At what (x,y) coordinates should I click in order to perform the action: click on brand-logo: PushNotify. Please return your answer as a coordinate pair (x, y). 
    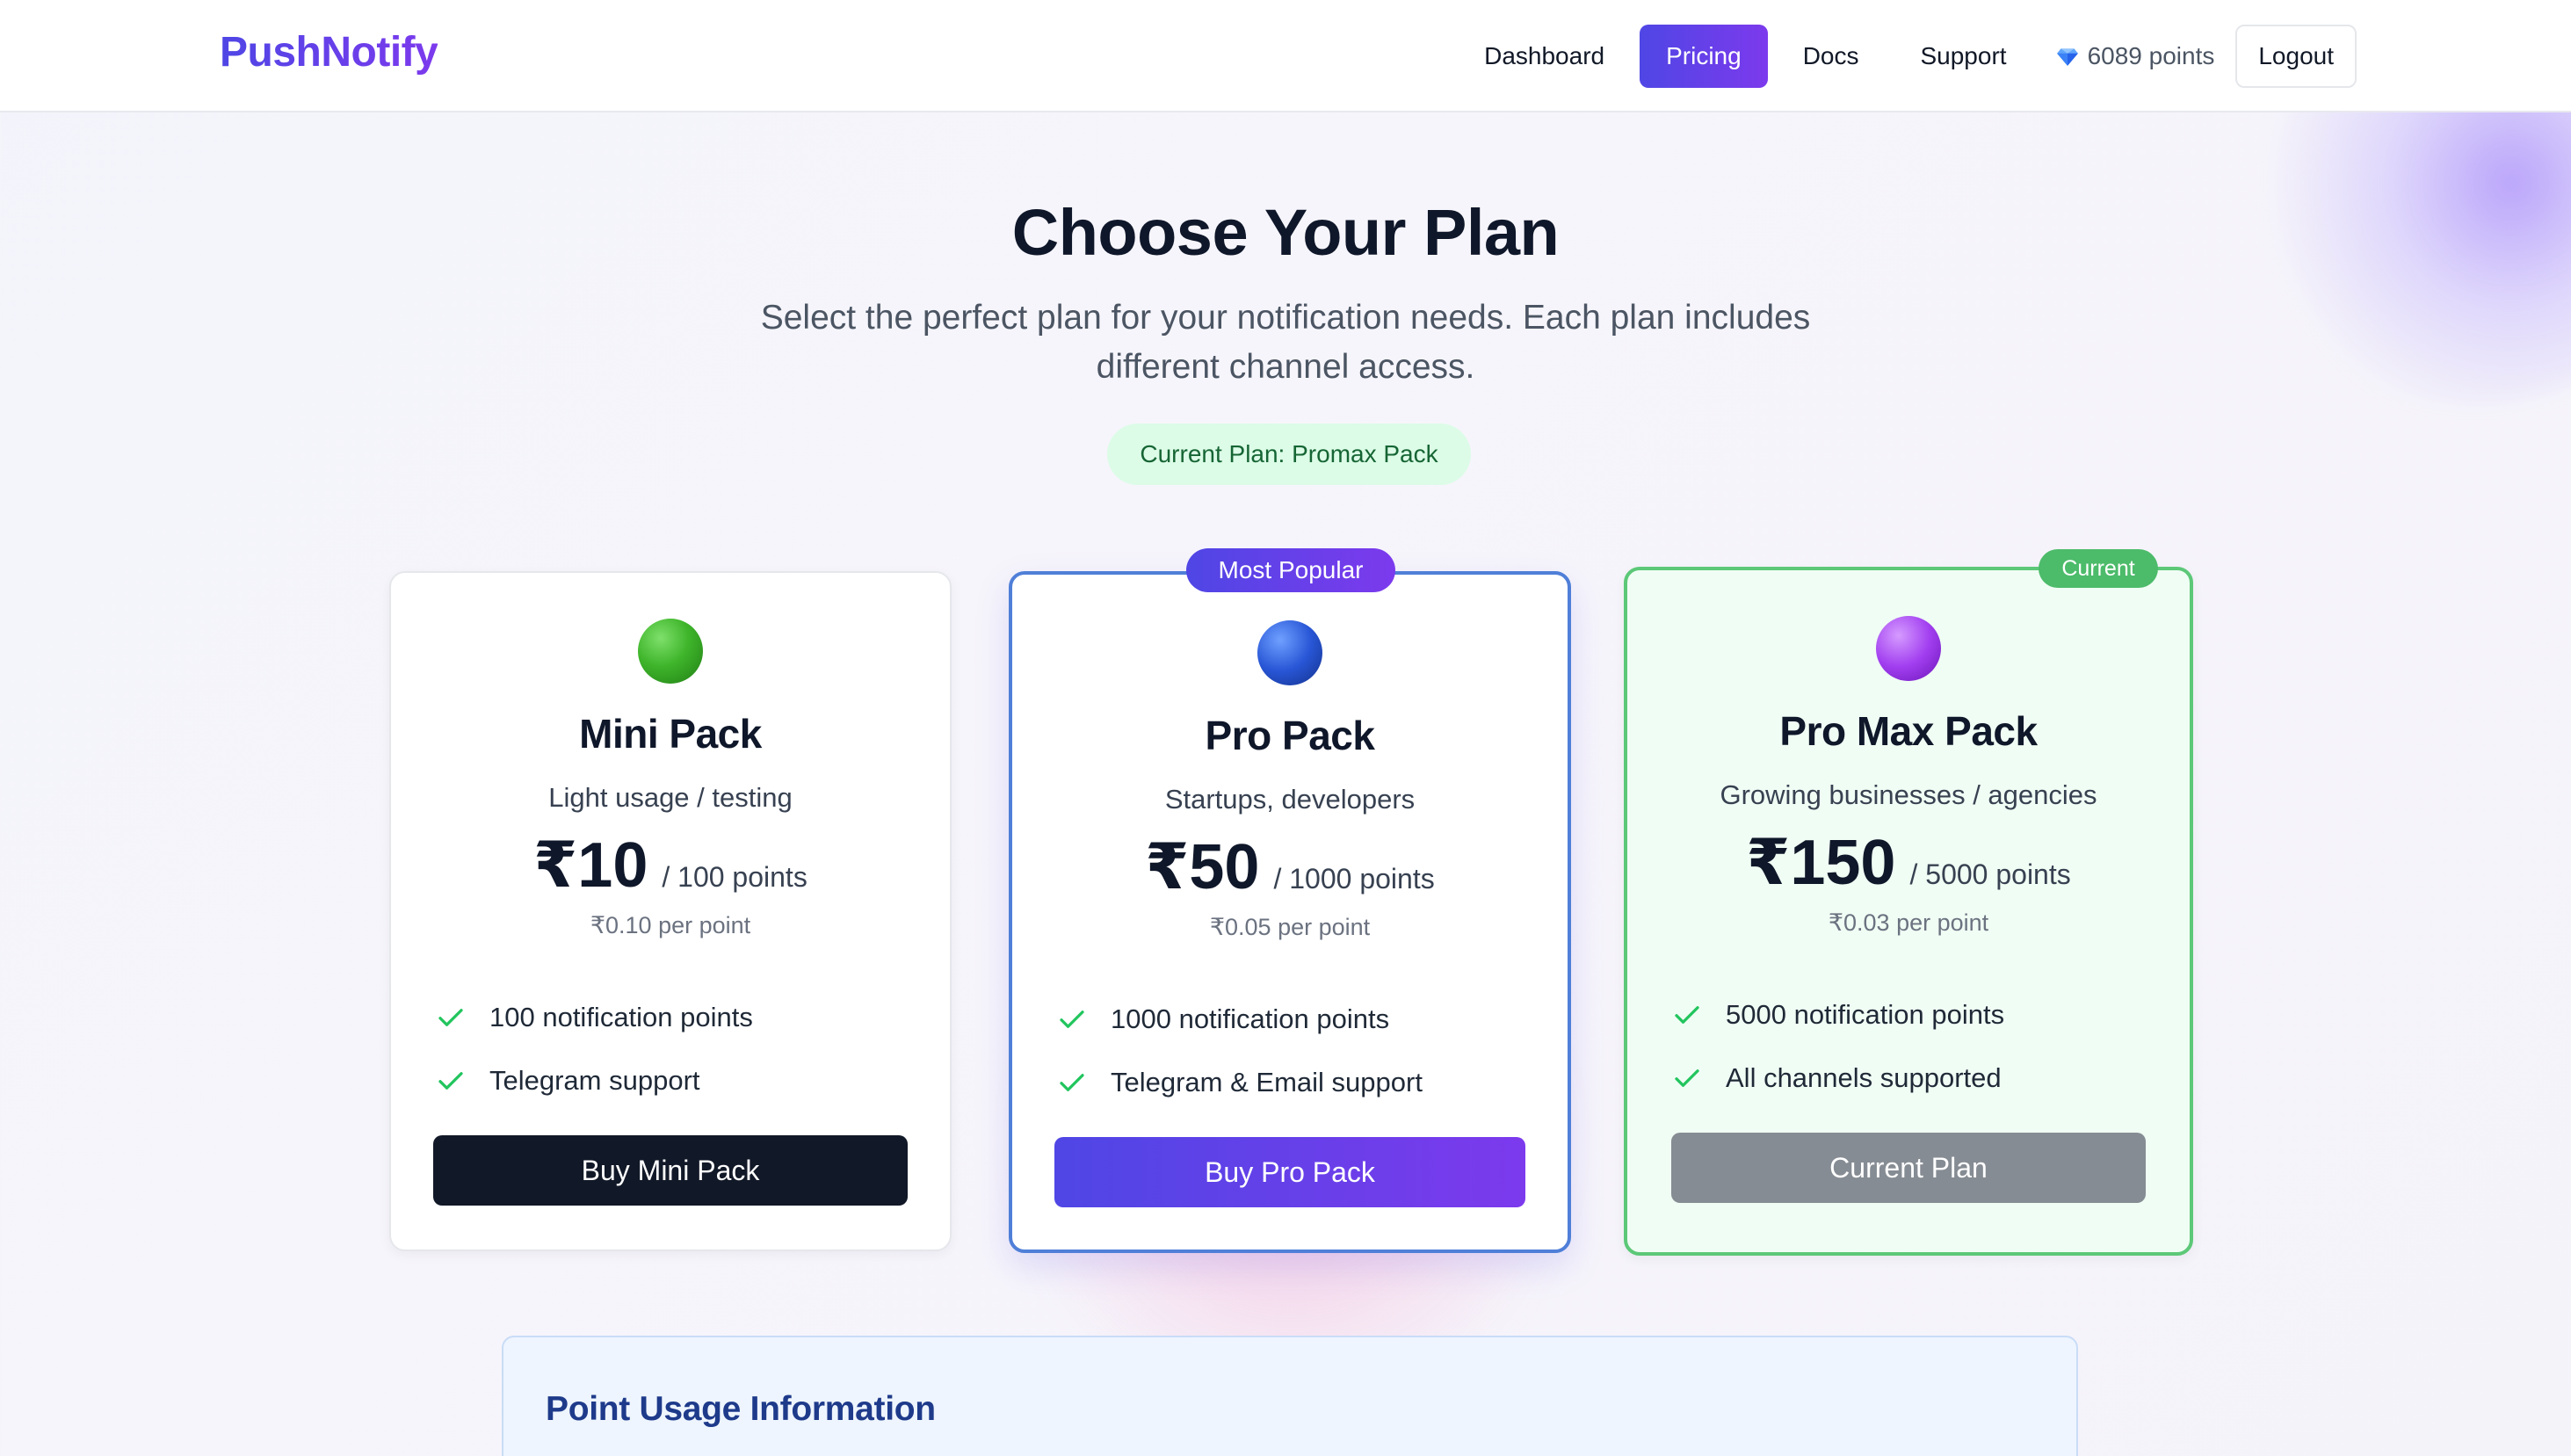
    Looking at the image, I should click on (329, 52).